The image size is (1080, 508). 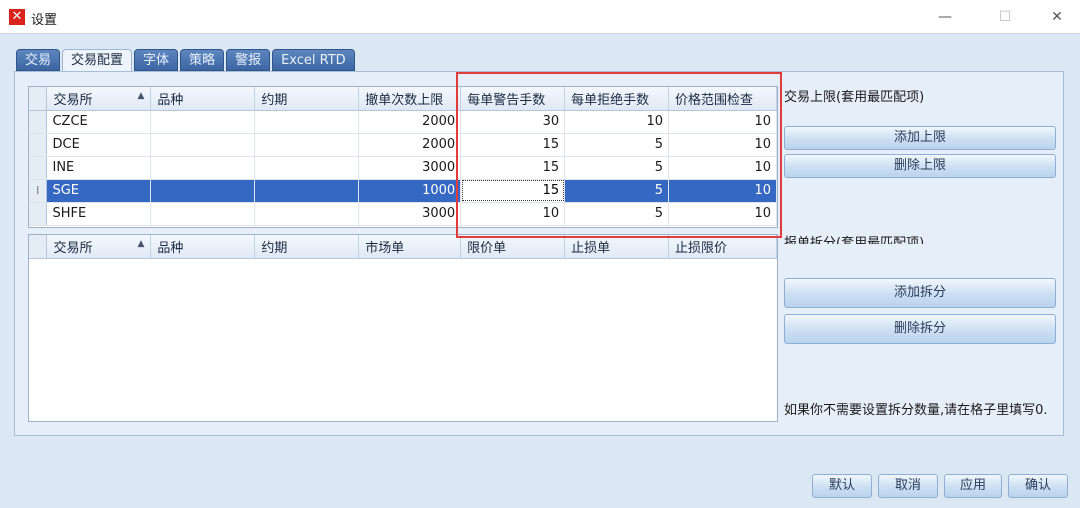 I want to click on tab-3: 策略, so click(x=202, y=60).